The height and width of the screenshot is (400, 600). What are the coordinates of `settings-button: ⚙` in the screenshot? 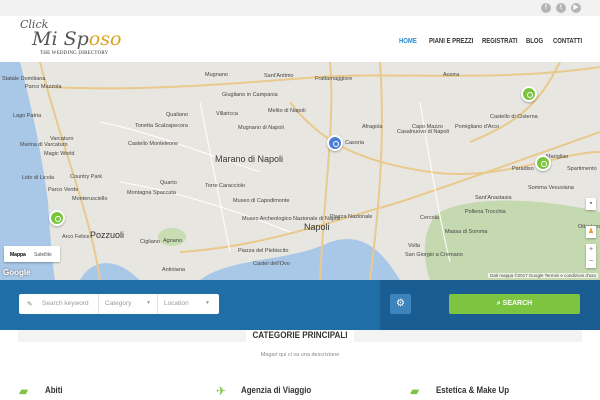 It's located at (400, 304).